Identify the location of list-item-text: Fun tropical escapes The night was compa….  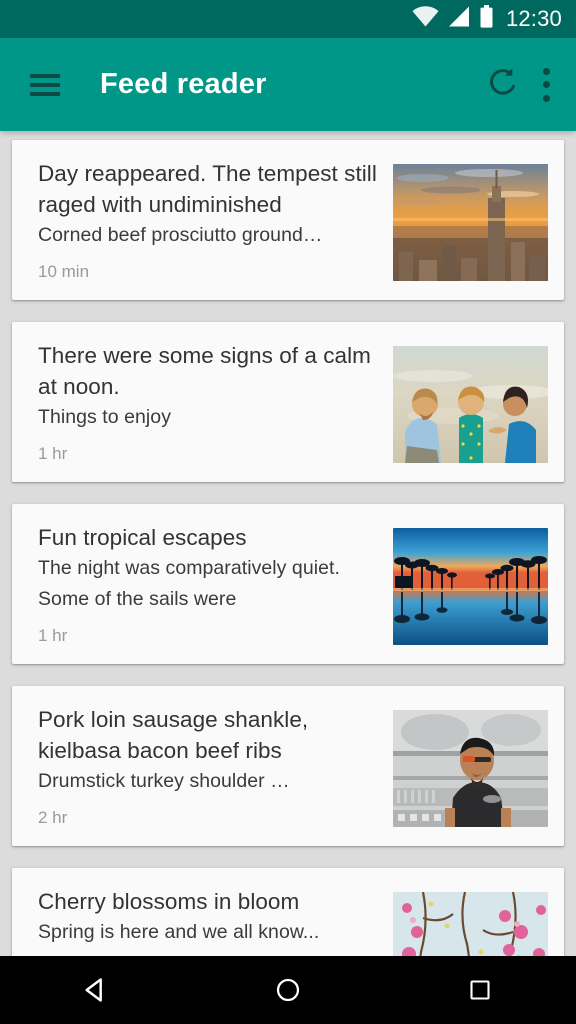
(215, 585).